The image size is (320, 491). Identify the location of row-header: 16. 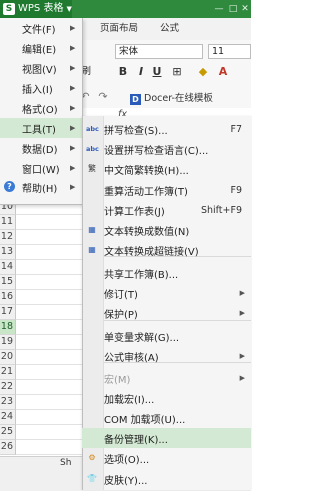
(8, 297).